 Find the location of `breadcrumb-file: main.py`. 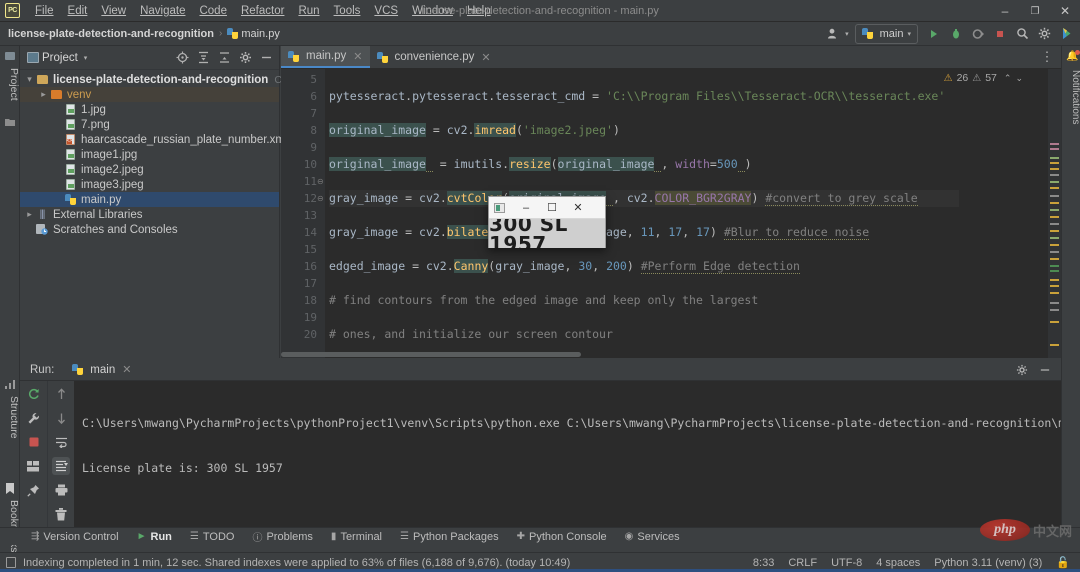

breadcrumb-file: main.py is located at coordinates (260, 34).